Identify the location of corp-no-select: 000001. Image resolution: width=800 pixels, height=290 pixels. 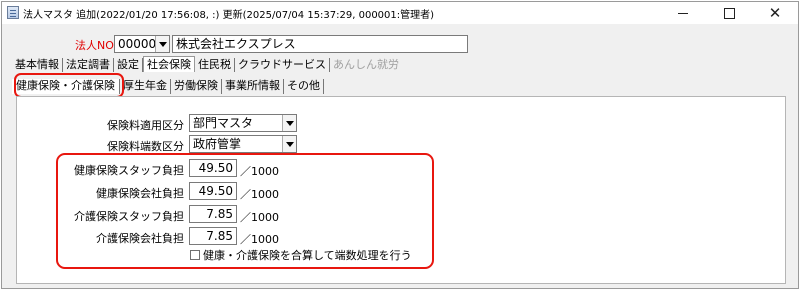
(142, 44).